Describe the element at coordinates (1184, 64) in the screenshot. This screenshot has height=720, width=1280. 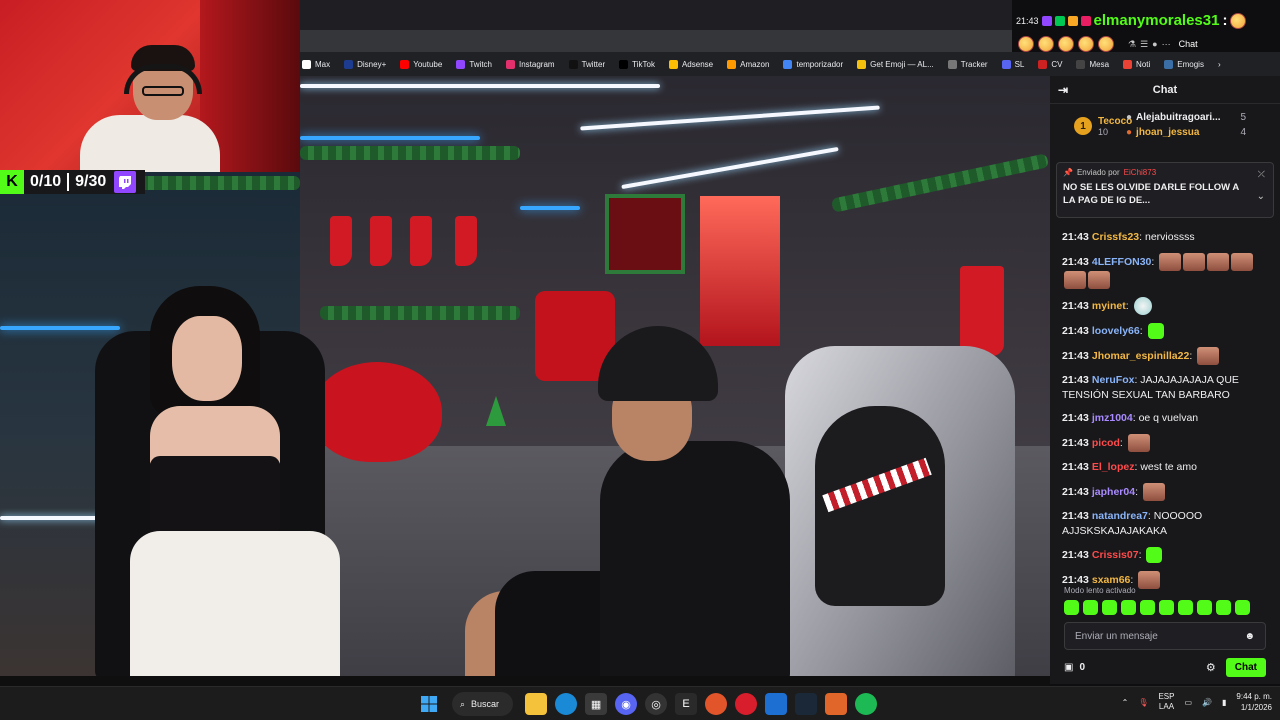
I see `bookmark-item: Emogis` at that location.